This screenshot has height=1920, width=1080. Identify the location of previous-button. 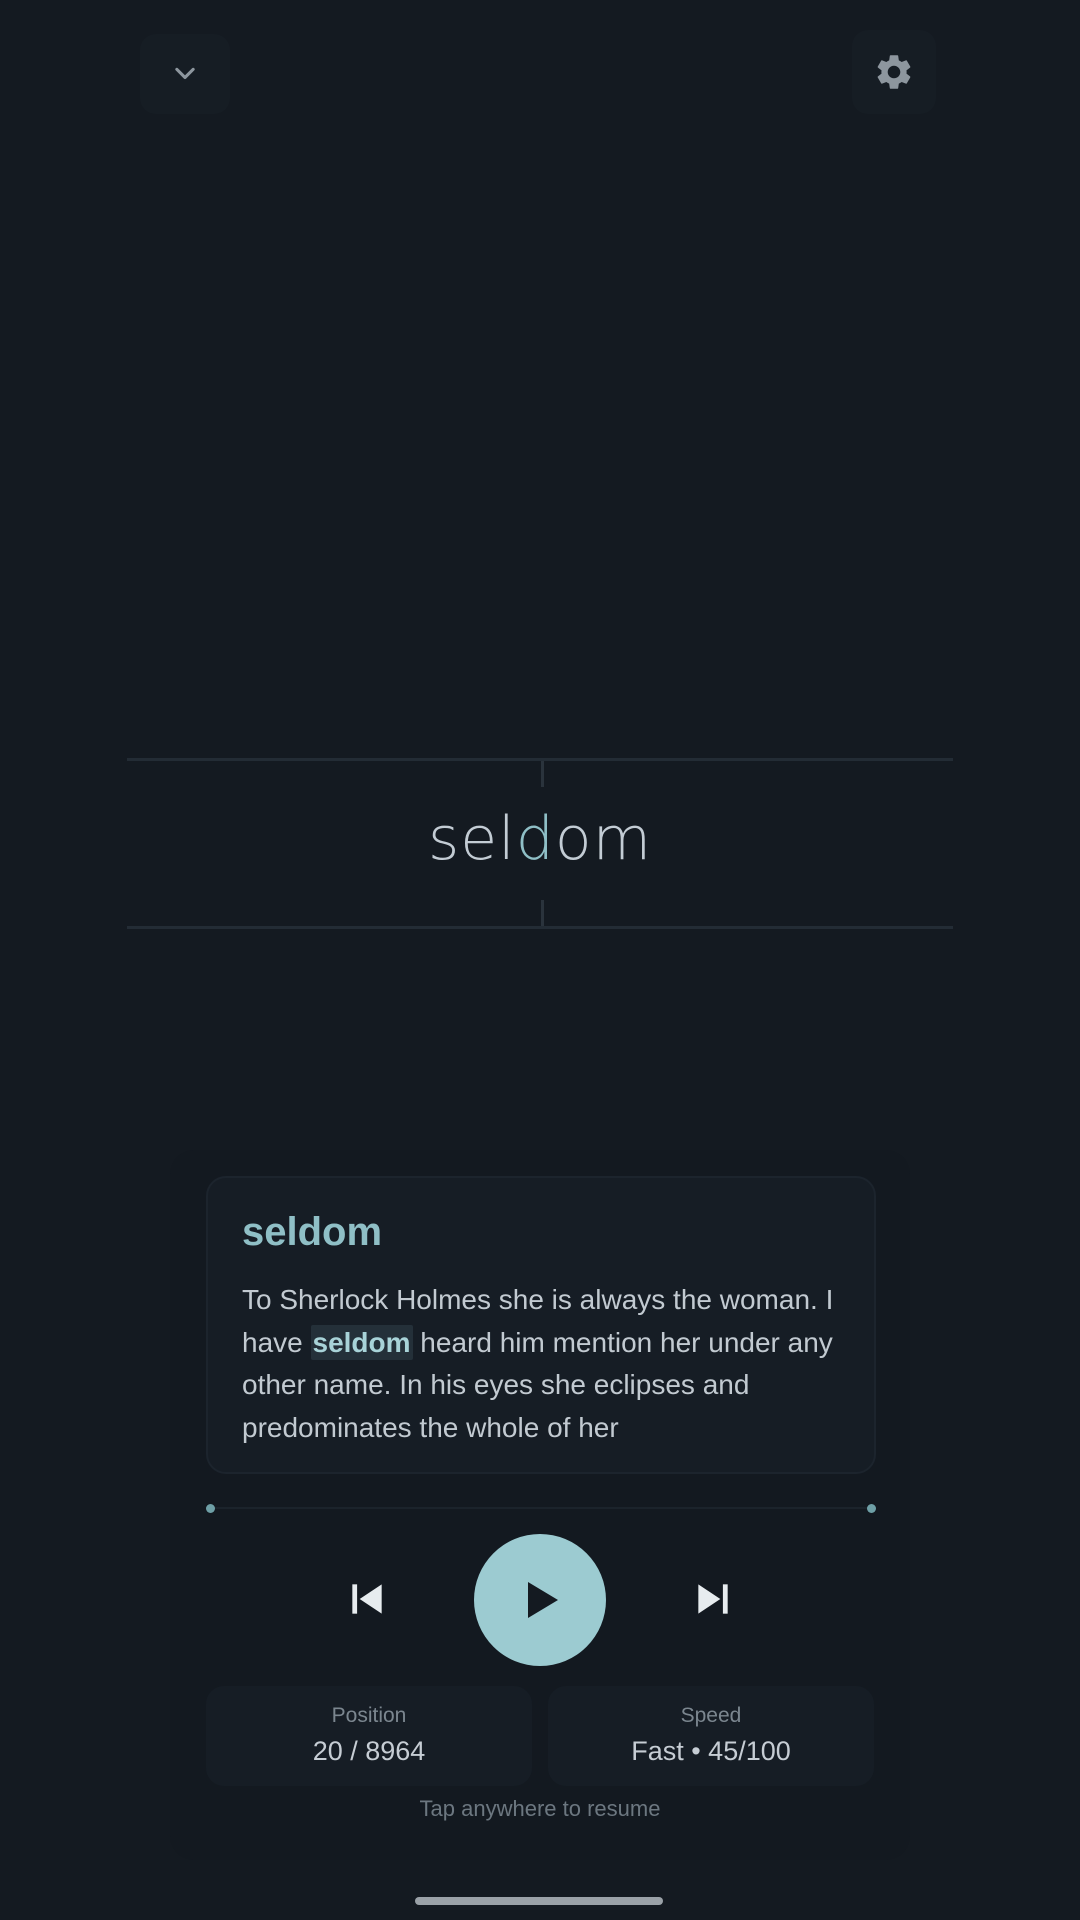
(367, 1599).